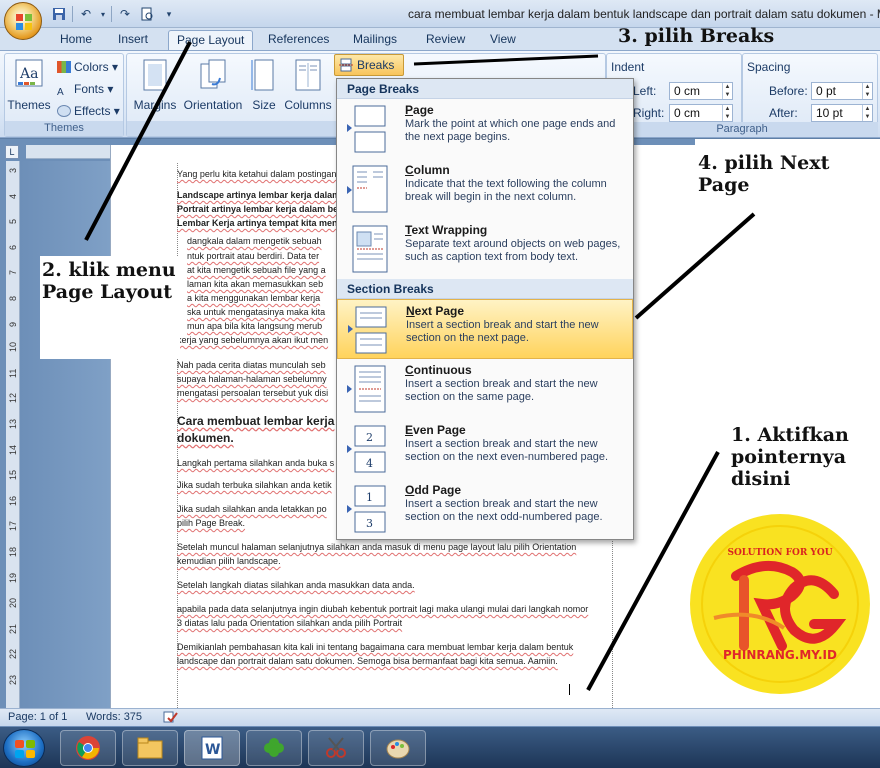 The image size is (880, 768). Describe the element at coordinates (60, 92) in the screenshot. I see `fonts-icon: A` at that location.